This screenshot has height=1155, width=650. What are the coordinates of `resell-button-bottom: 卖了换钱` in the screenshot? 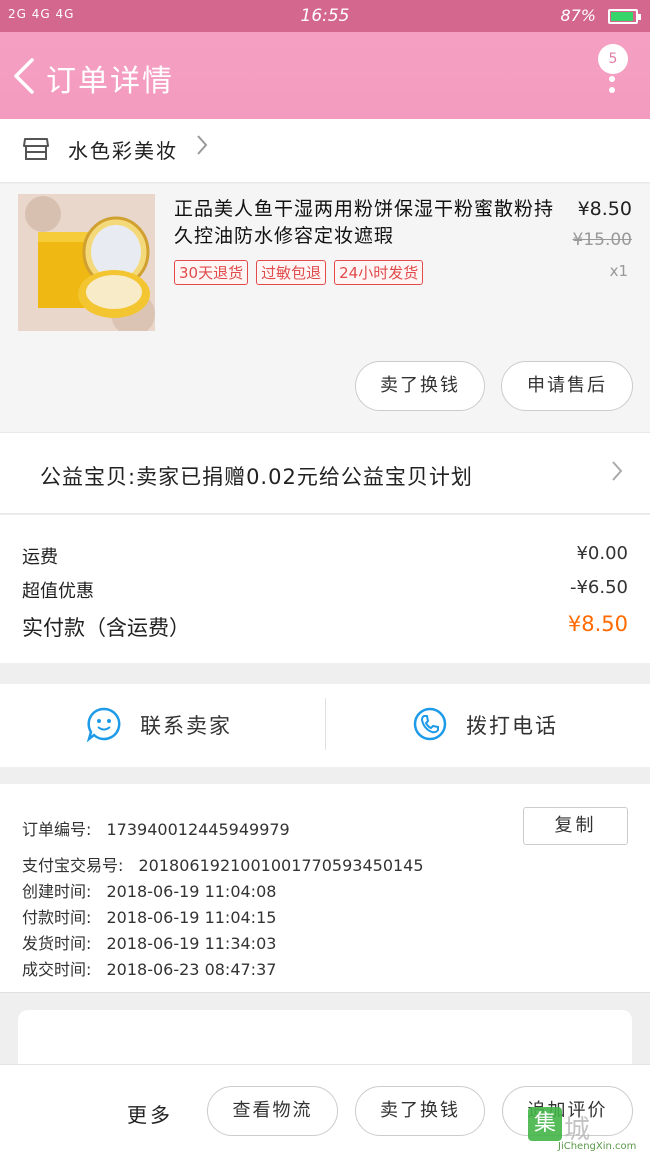 It's located at (420, 1111).